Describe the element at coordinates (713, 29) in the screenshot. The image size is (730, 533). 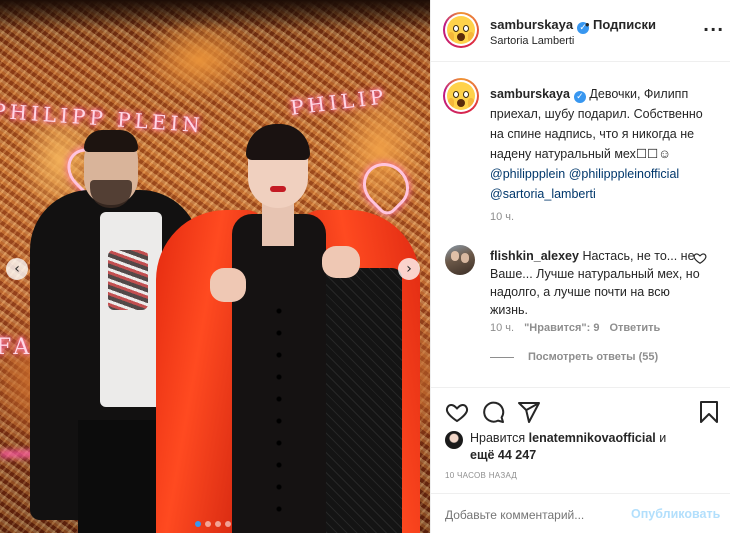
I see `more-options-icon: ···` at that location.